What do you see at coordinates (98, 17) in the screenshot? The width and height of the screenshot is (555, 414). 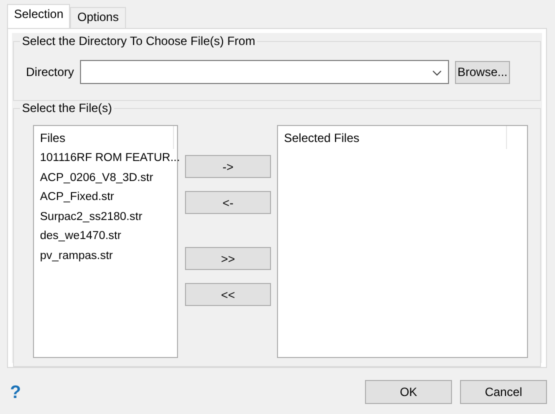 I see `tab: Options` at bounding box center [98, 17].